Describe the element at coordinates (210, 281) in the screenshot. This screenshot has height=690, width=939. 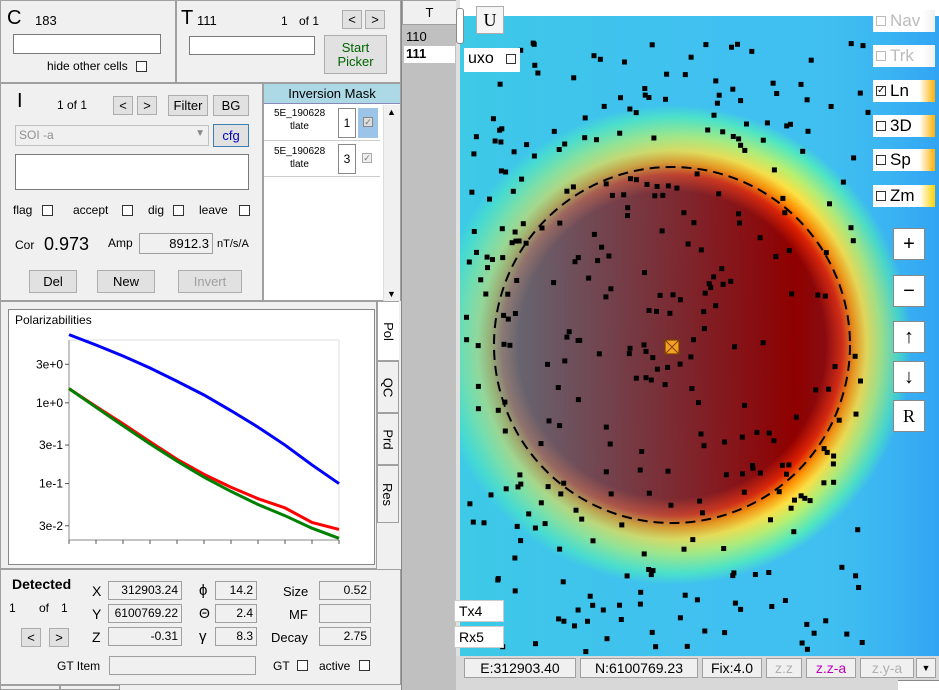
I see `invert-button: Invert` at that location.